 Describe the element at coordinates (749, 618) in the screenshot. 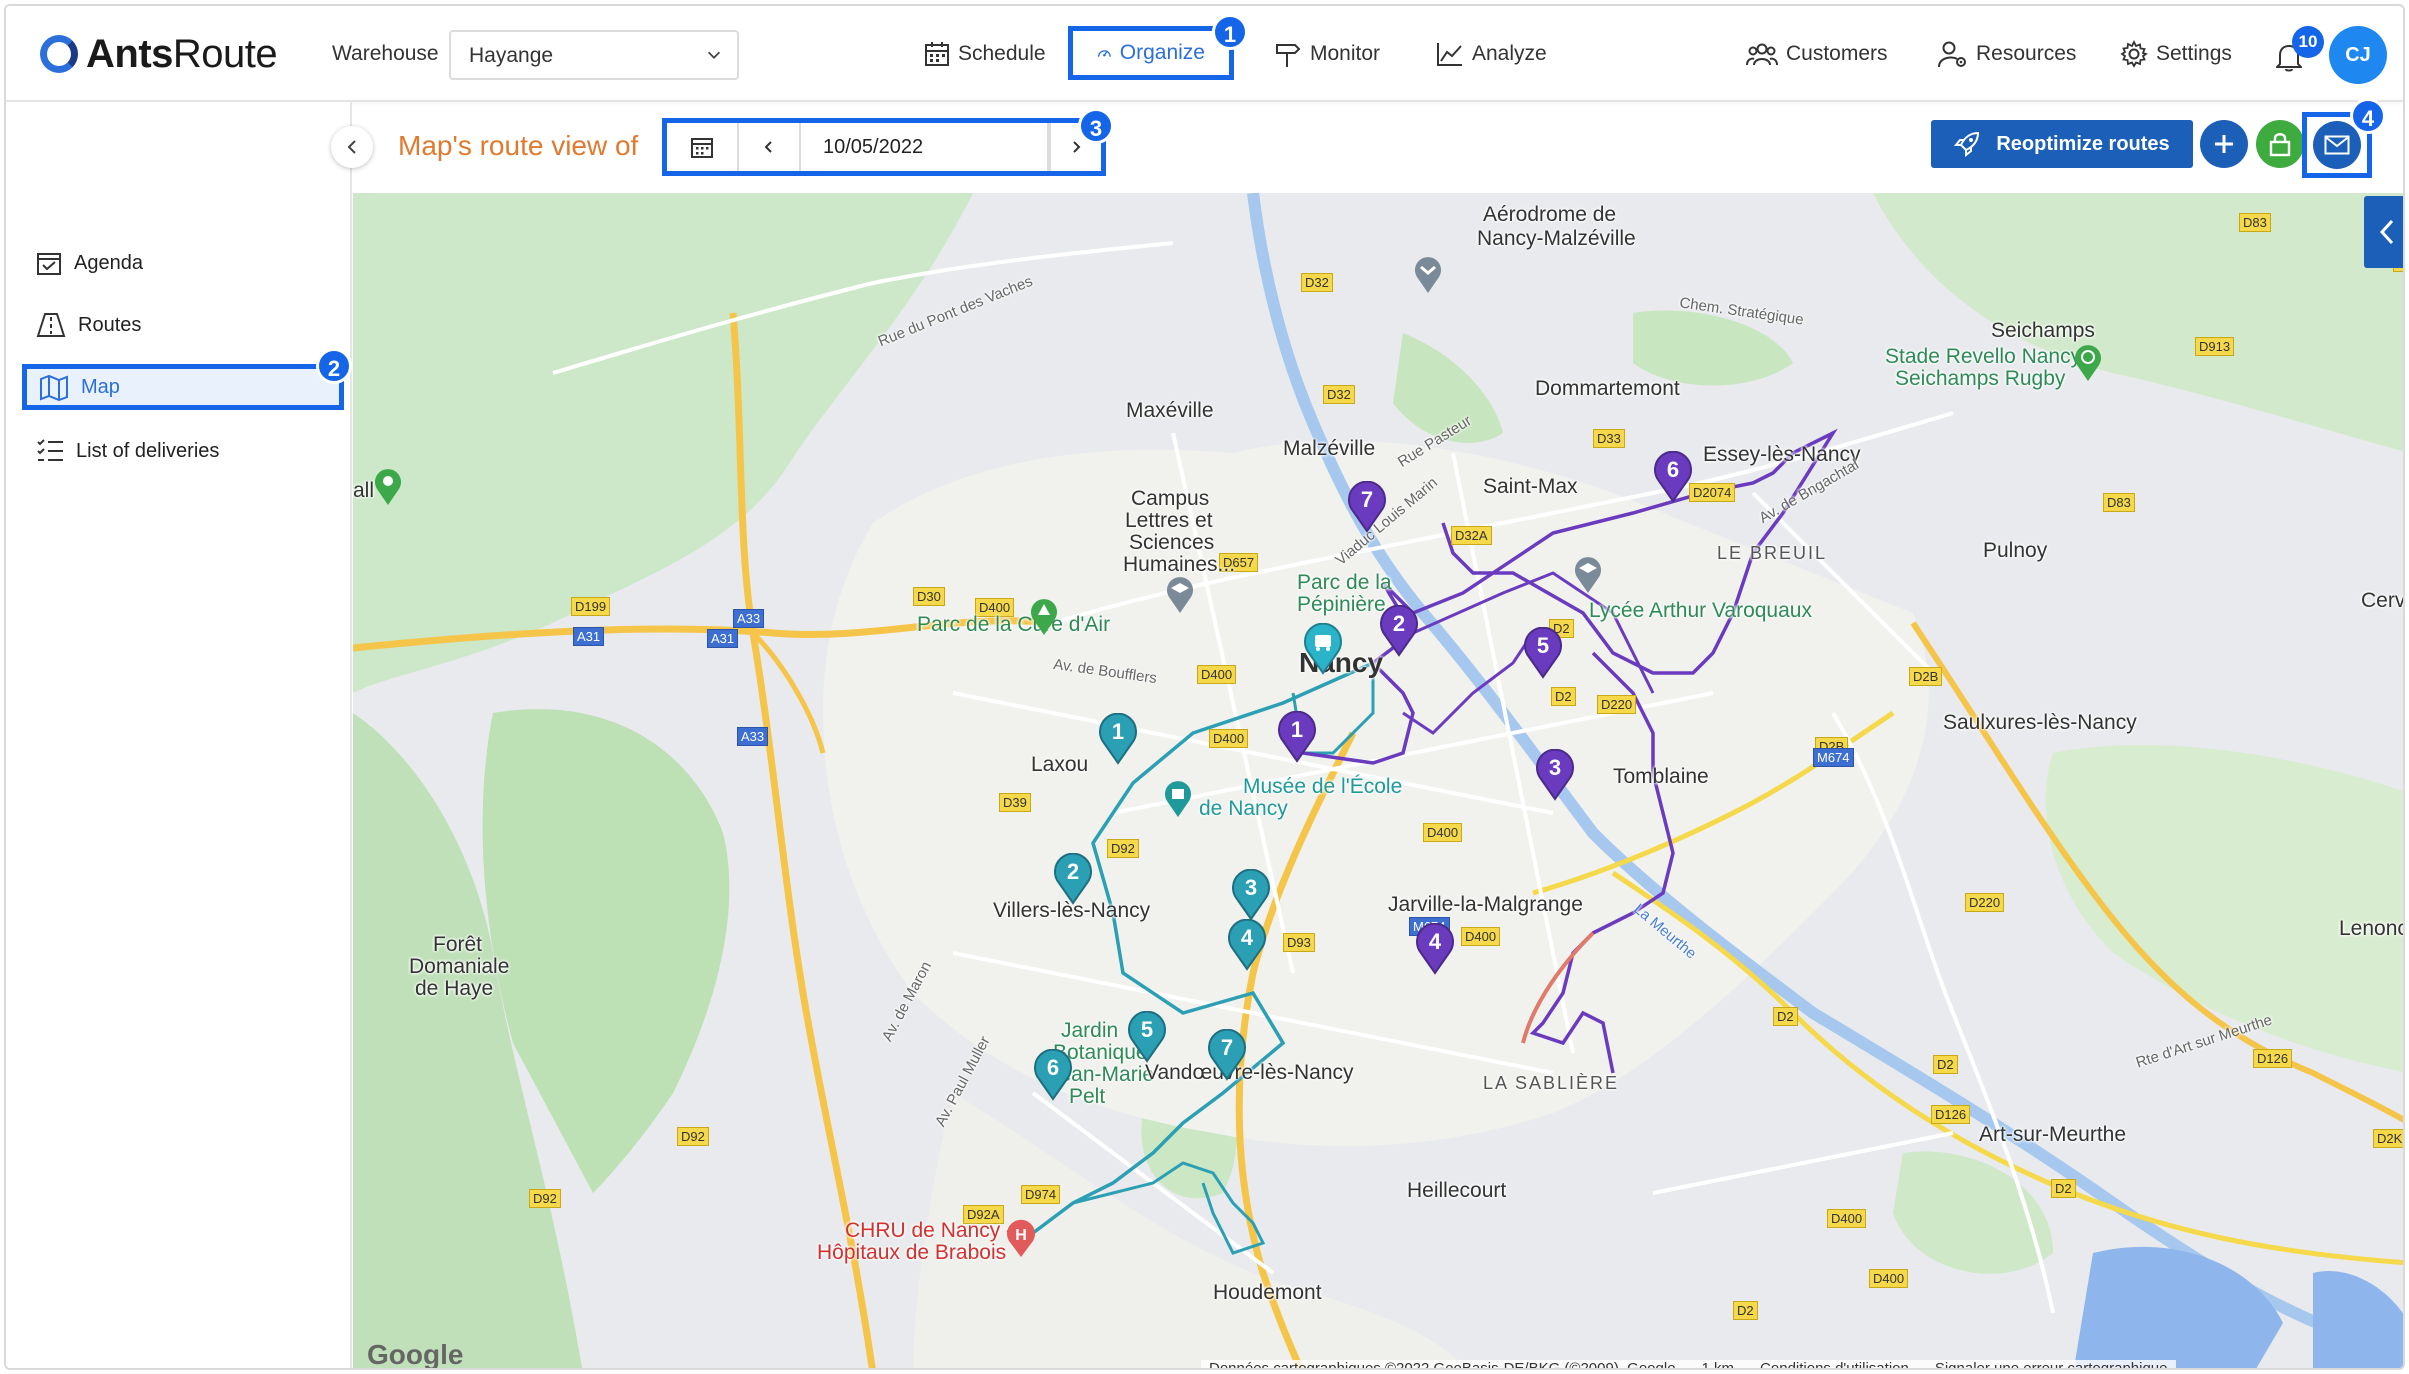

I see `road-tag: A33` at that location.